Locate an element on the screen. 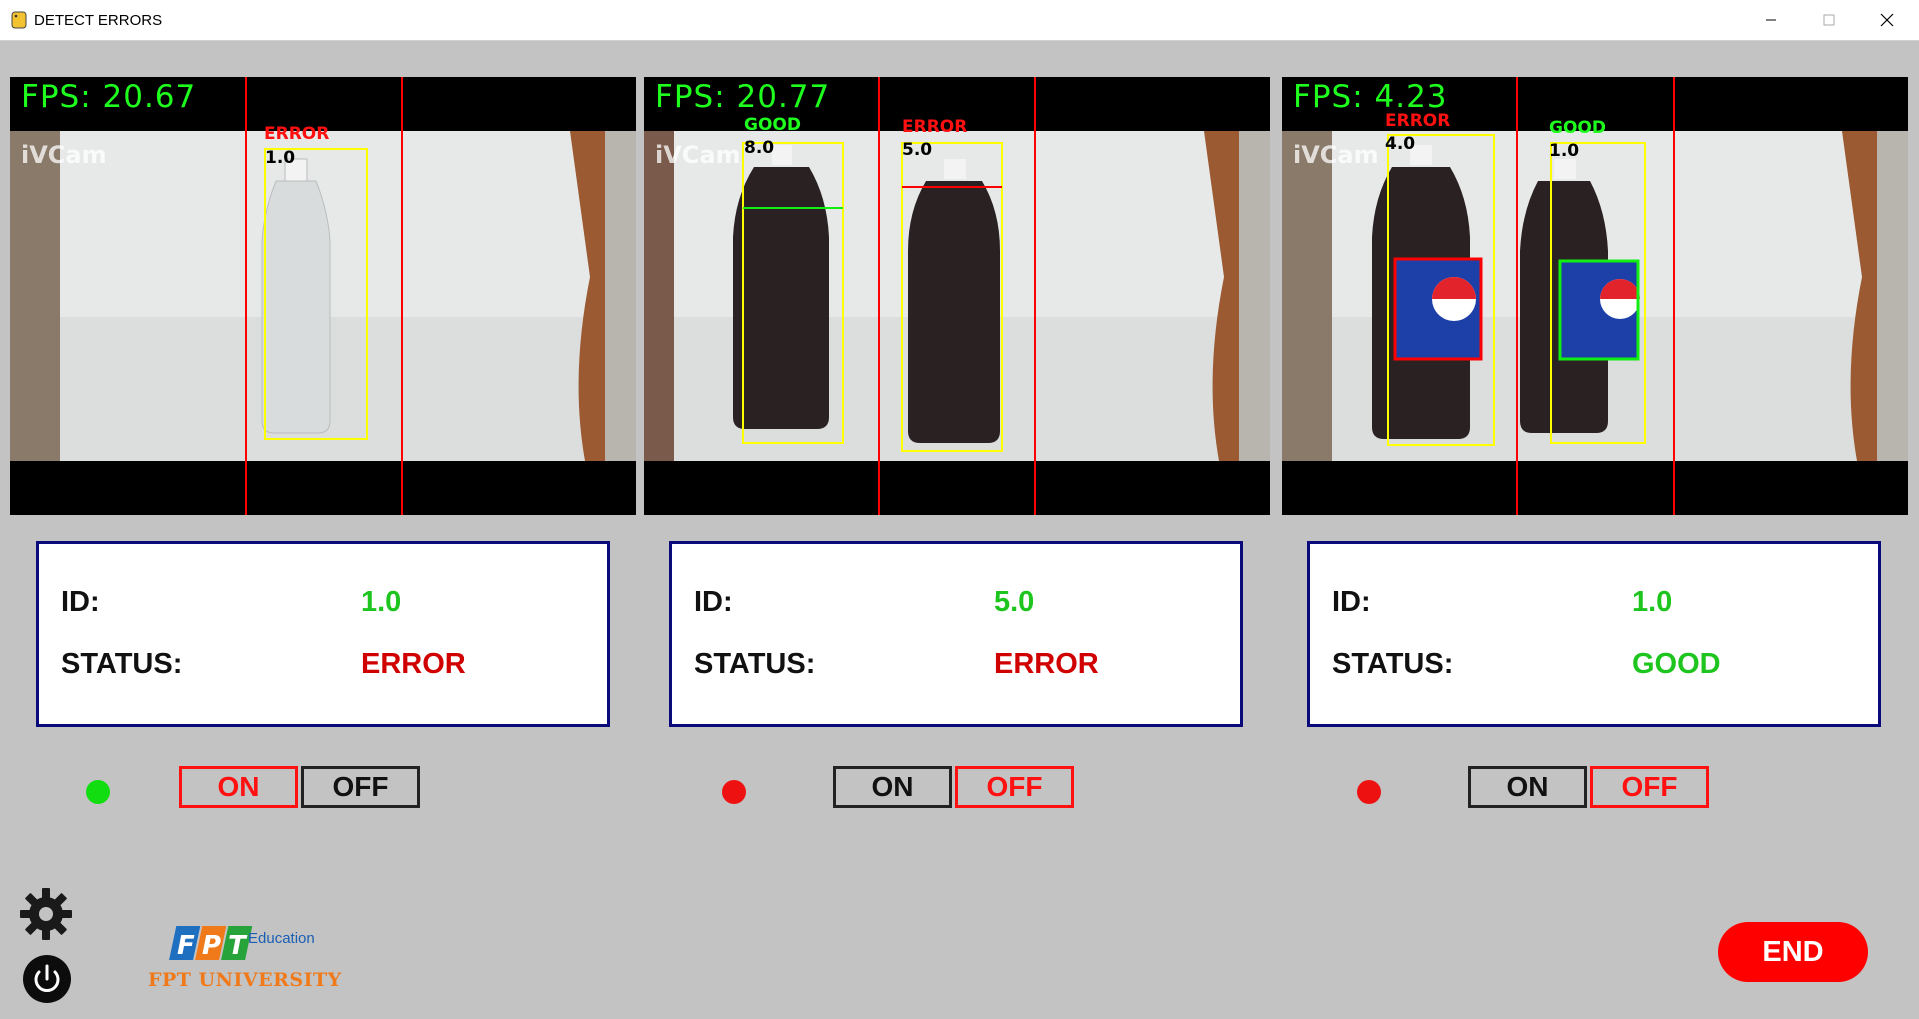 The width and height of the screenshot is (1919, 1019). detection-id: 8.0 is located at coordinates (759, 148).